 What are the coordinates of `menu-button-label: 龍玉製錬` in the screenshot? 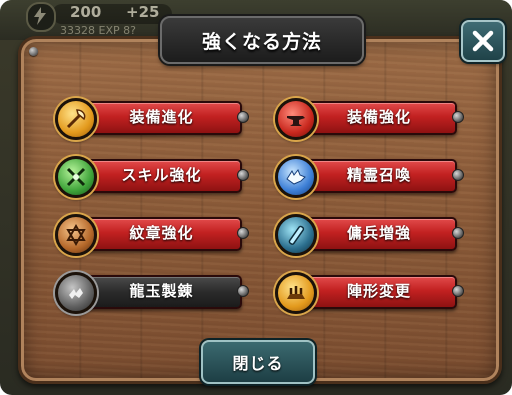 It's located at (161, 290).